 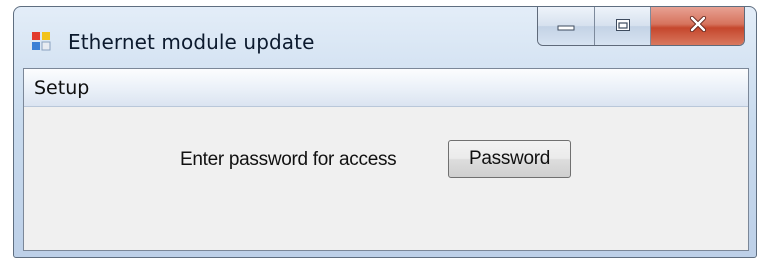 I want to click on maximize-icon, so click(x=623, y=26).